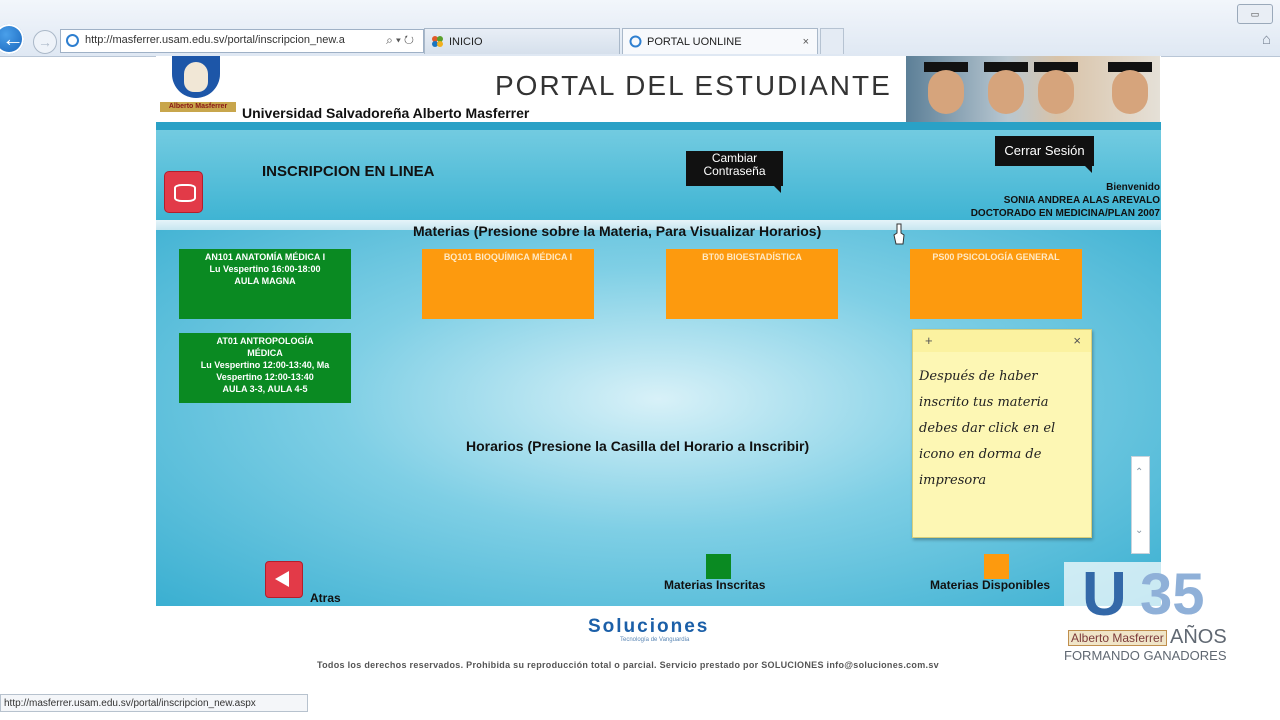  I want to click on back-label: Atras, so click(325, 598).